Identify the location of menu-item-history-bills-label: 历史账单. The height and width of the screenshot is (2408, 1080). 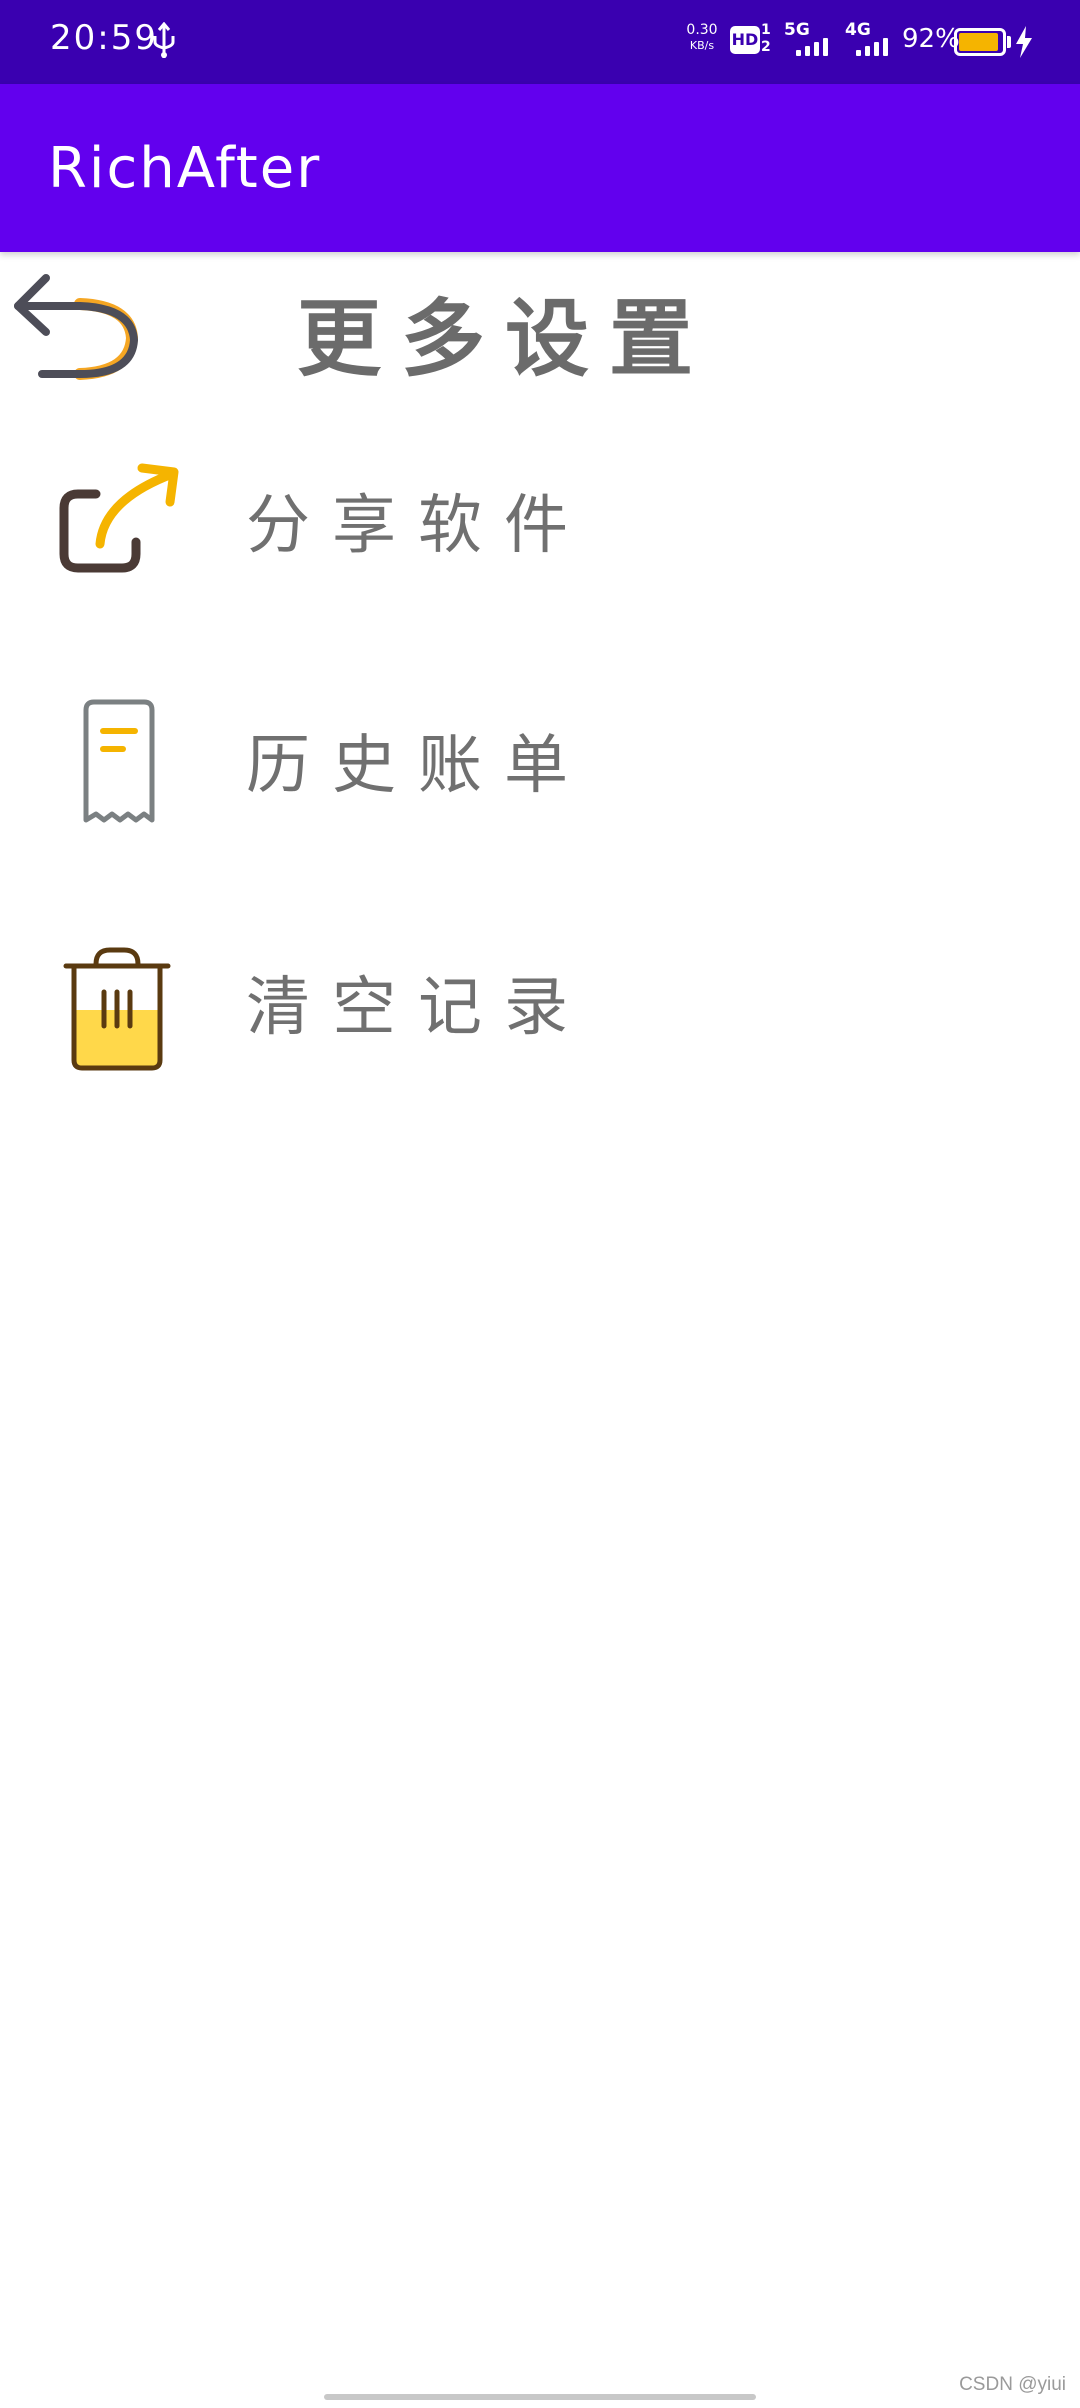
(418, 766).